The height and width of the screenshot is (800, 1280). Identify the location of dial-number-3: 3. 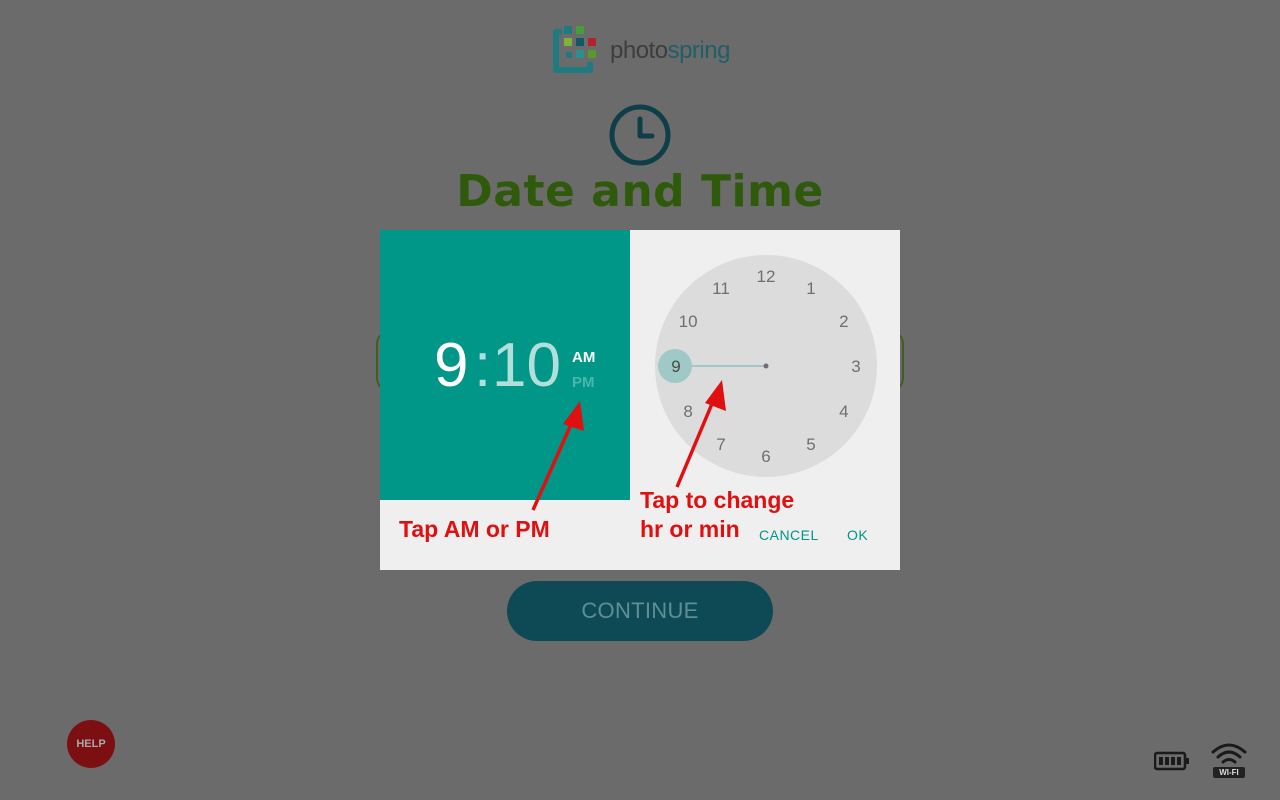
(855, 366).